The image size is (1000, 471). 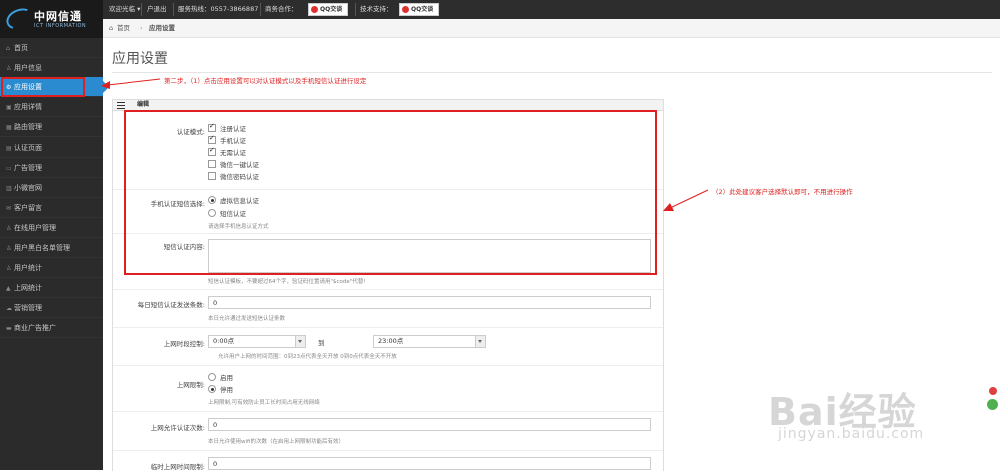 What do you see at coordinates (851, 434) in the screenshot?
I see `watermark-url: jingyan.baidu.com` at bounding box center [851, 434].